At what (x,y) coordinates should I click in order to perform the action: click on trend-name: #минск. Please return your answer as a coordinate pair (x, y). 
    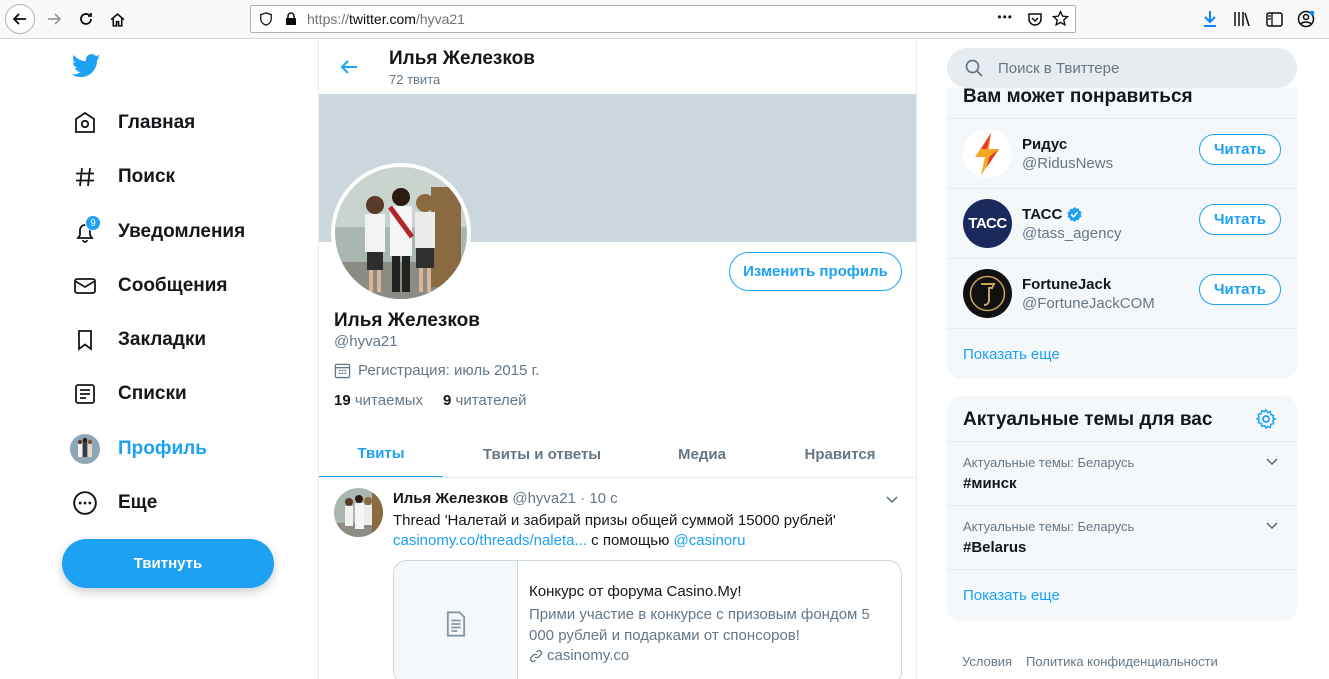
    Looking at the image, I should click on (990, 483).